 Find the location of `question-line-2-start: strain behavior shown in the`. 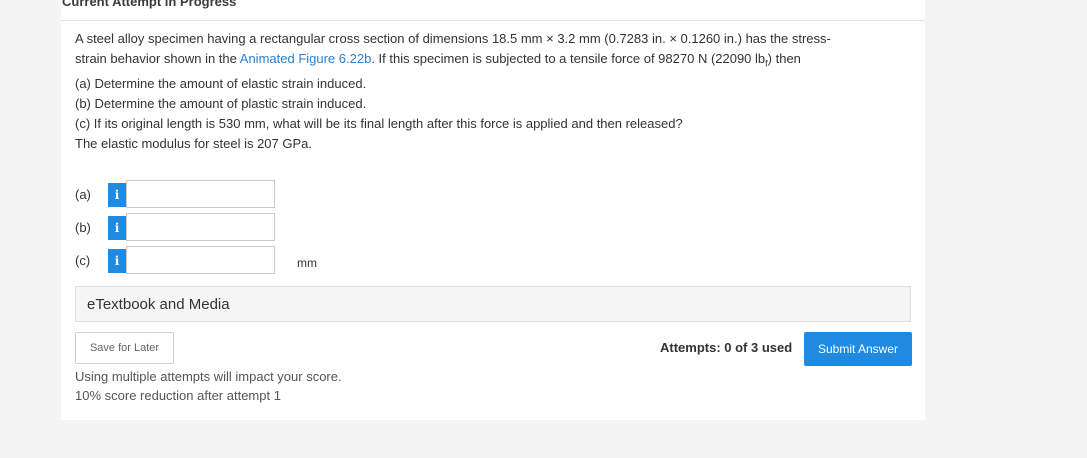

question-line-2-start: strain behavior shown in the is located at coordinates (157, 58).